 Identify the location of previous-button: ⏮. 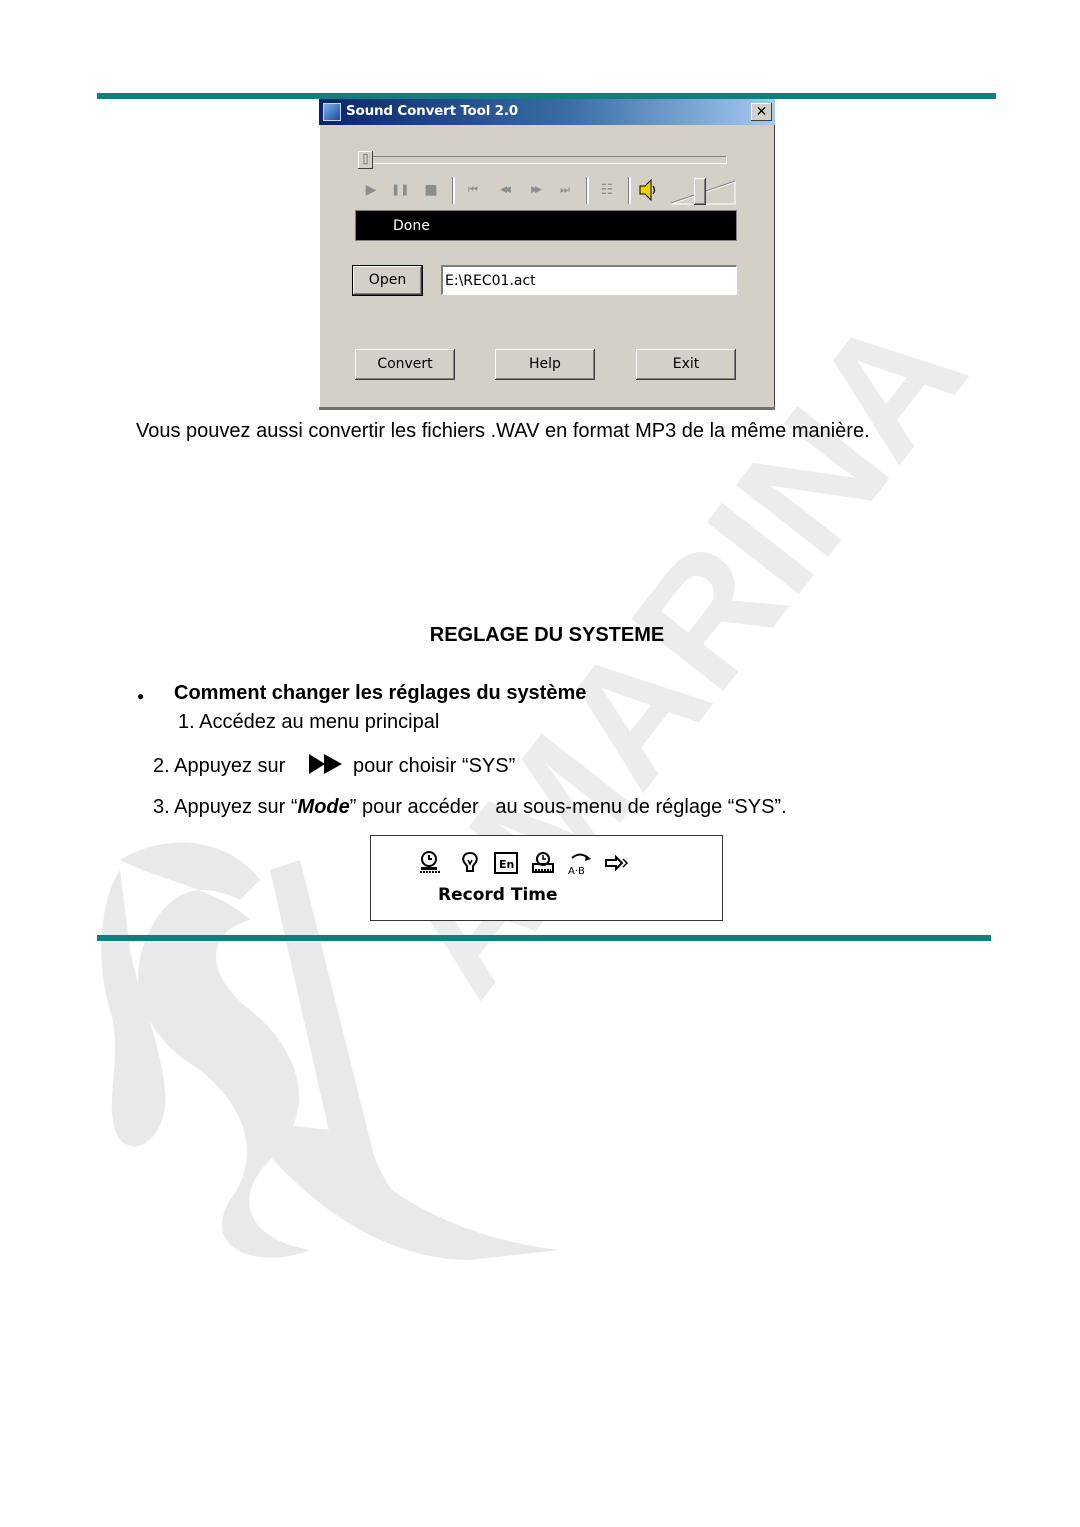
(473, 190).